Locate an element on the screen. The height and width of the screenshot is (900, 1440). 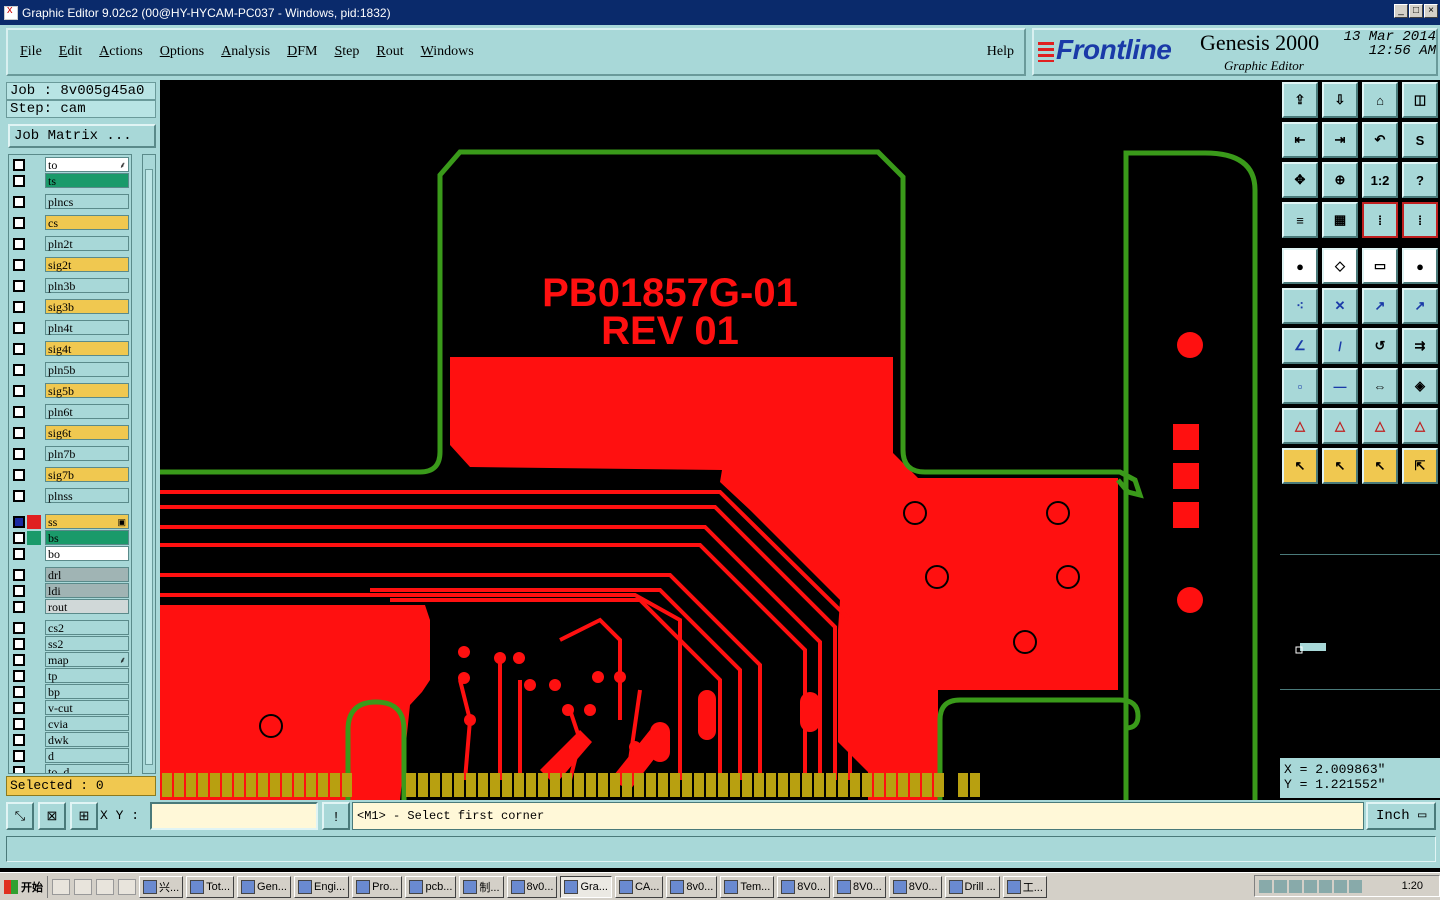
layer-row-pln2t: pln2t is located at coordinates (71, 244).